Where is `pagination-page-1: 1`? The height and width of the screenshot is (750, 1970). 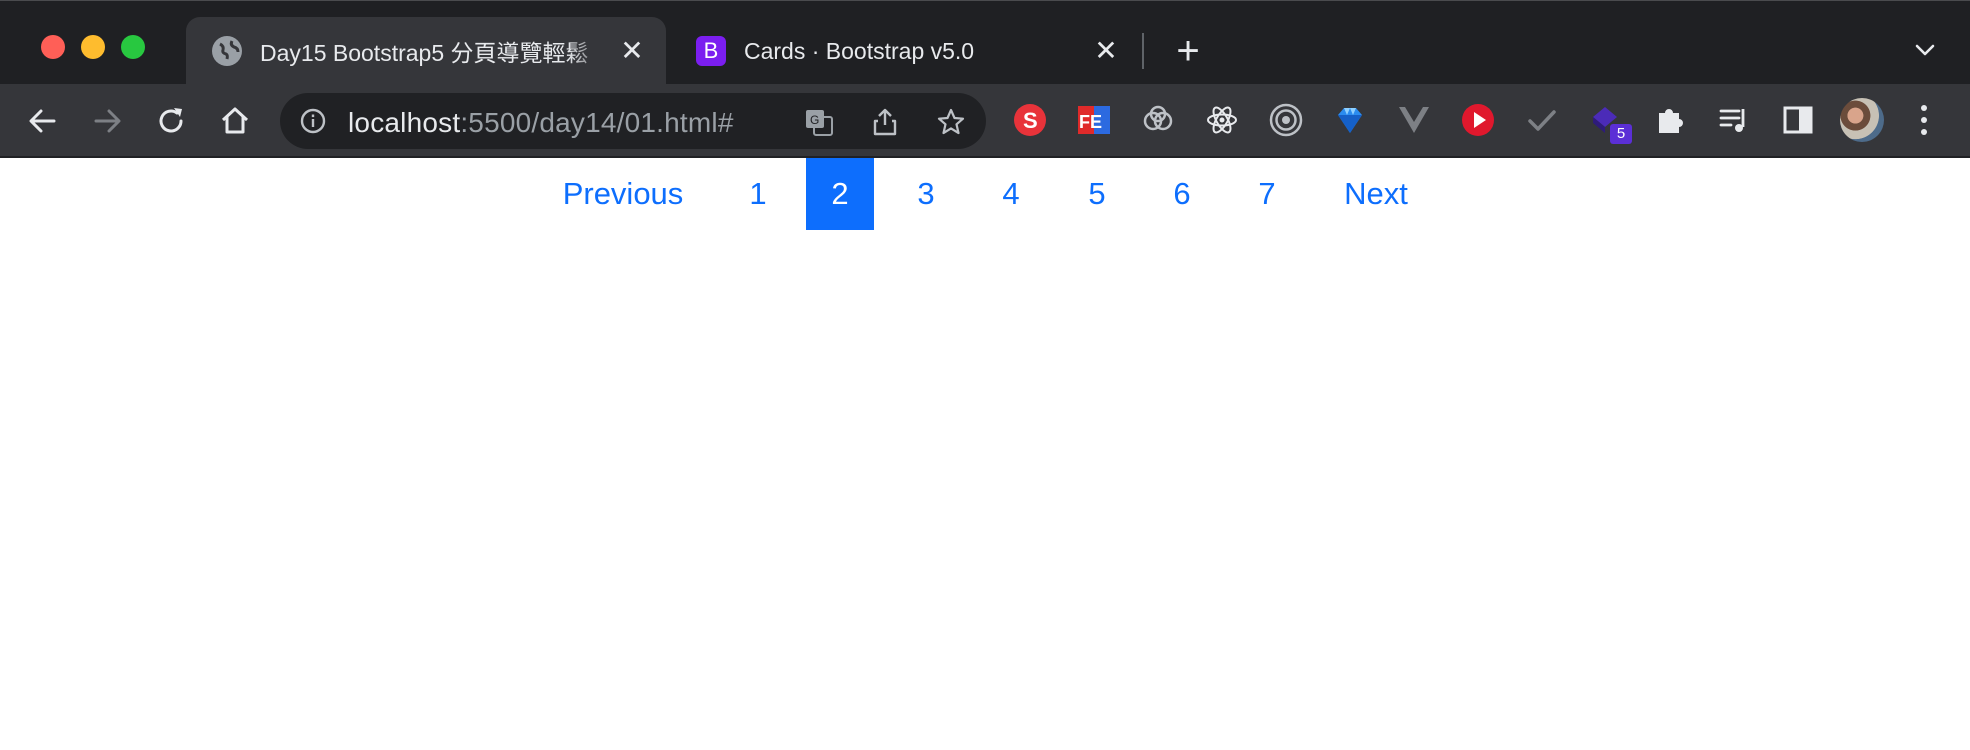
pagination-page-1: 1 is located at coordinates (758, 194).